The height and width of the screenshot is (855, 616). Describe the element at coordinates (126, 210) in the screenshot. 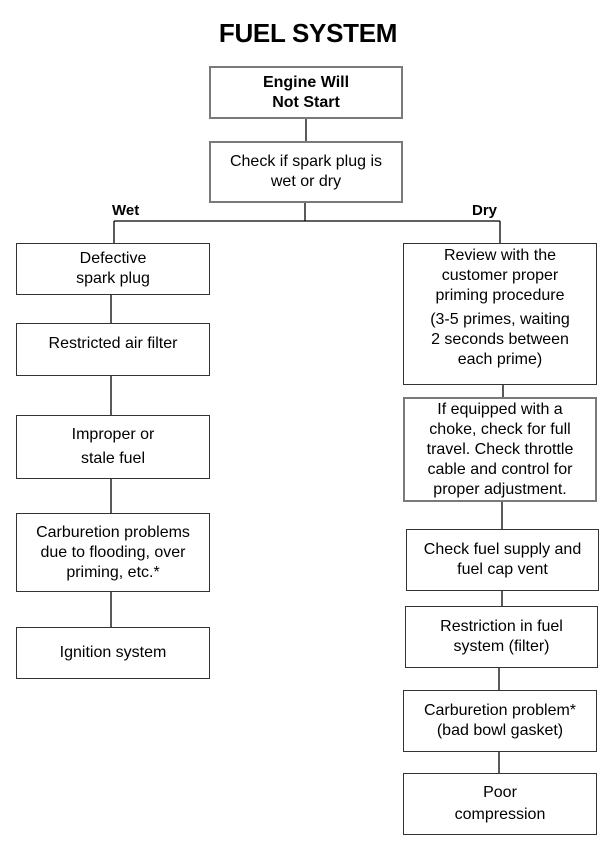

I see `wet-branch-label: Wet` at that location.